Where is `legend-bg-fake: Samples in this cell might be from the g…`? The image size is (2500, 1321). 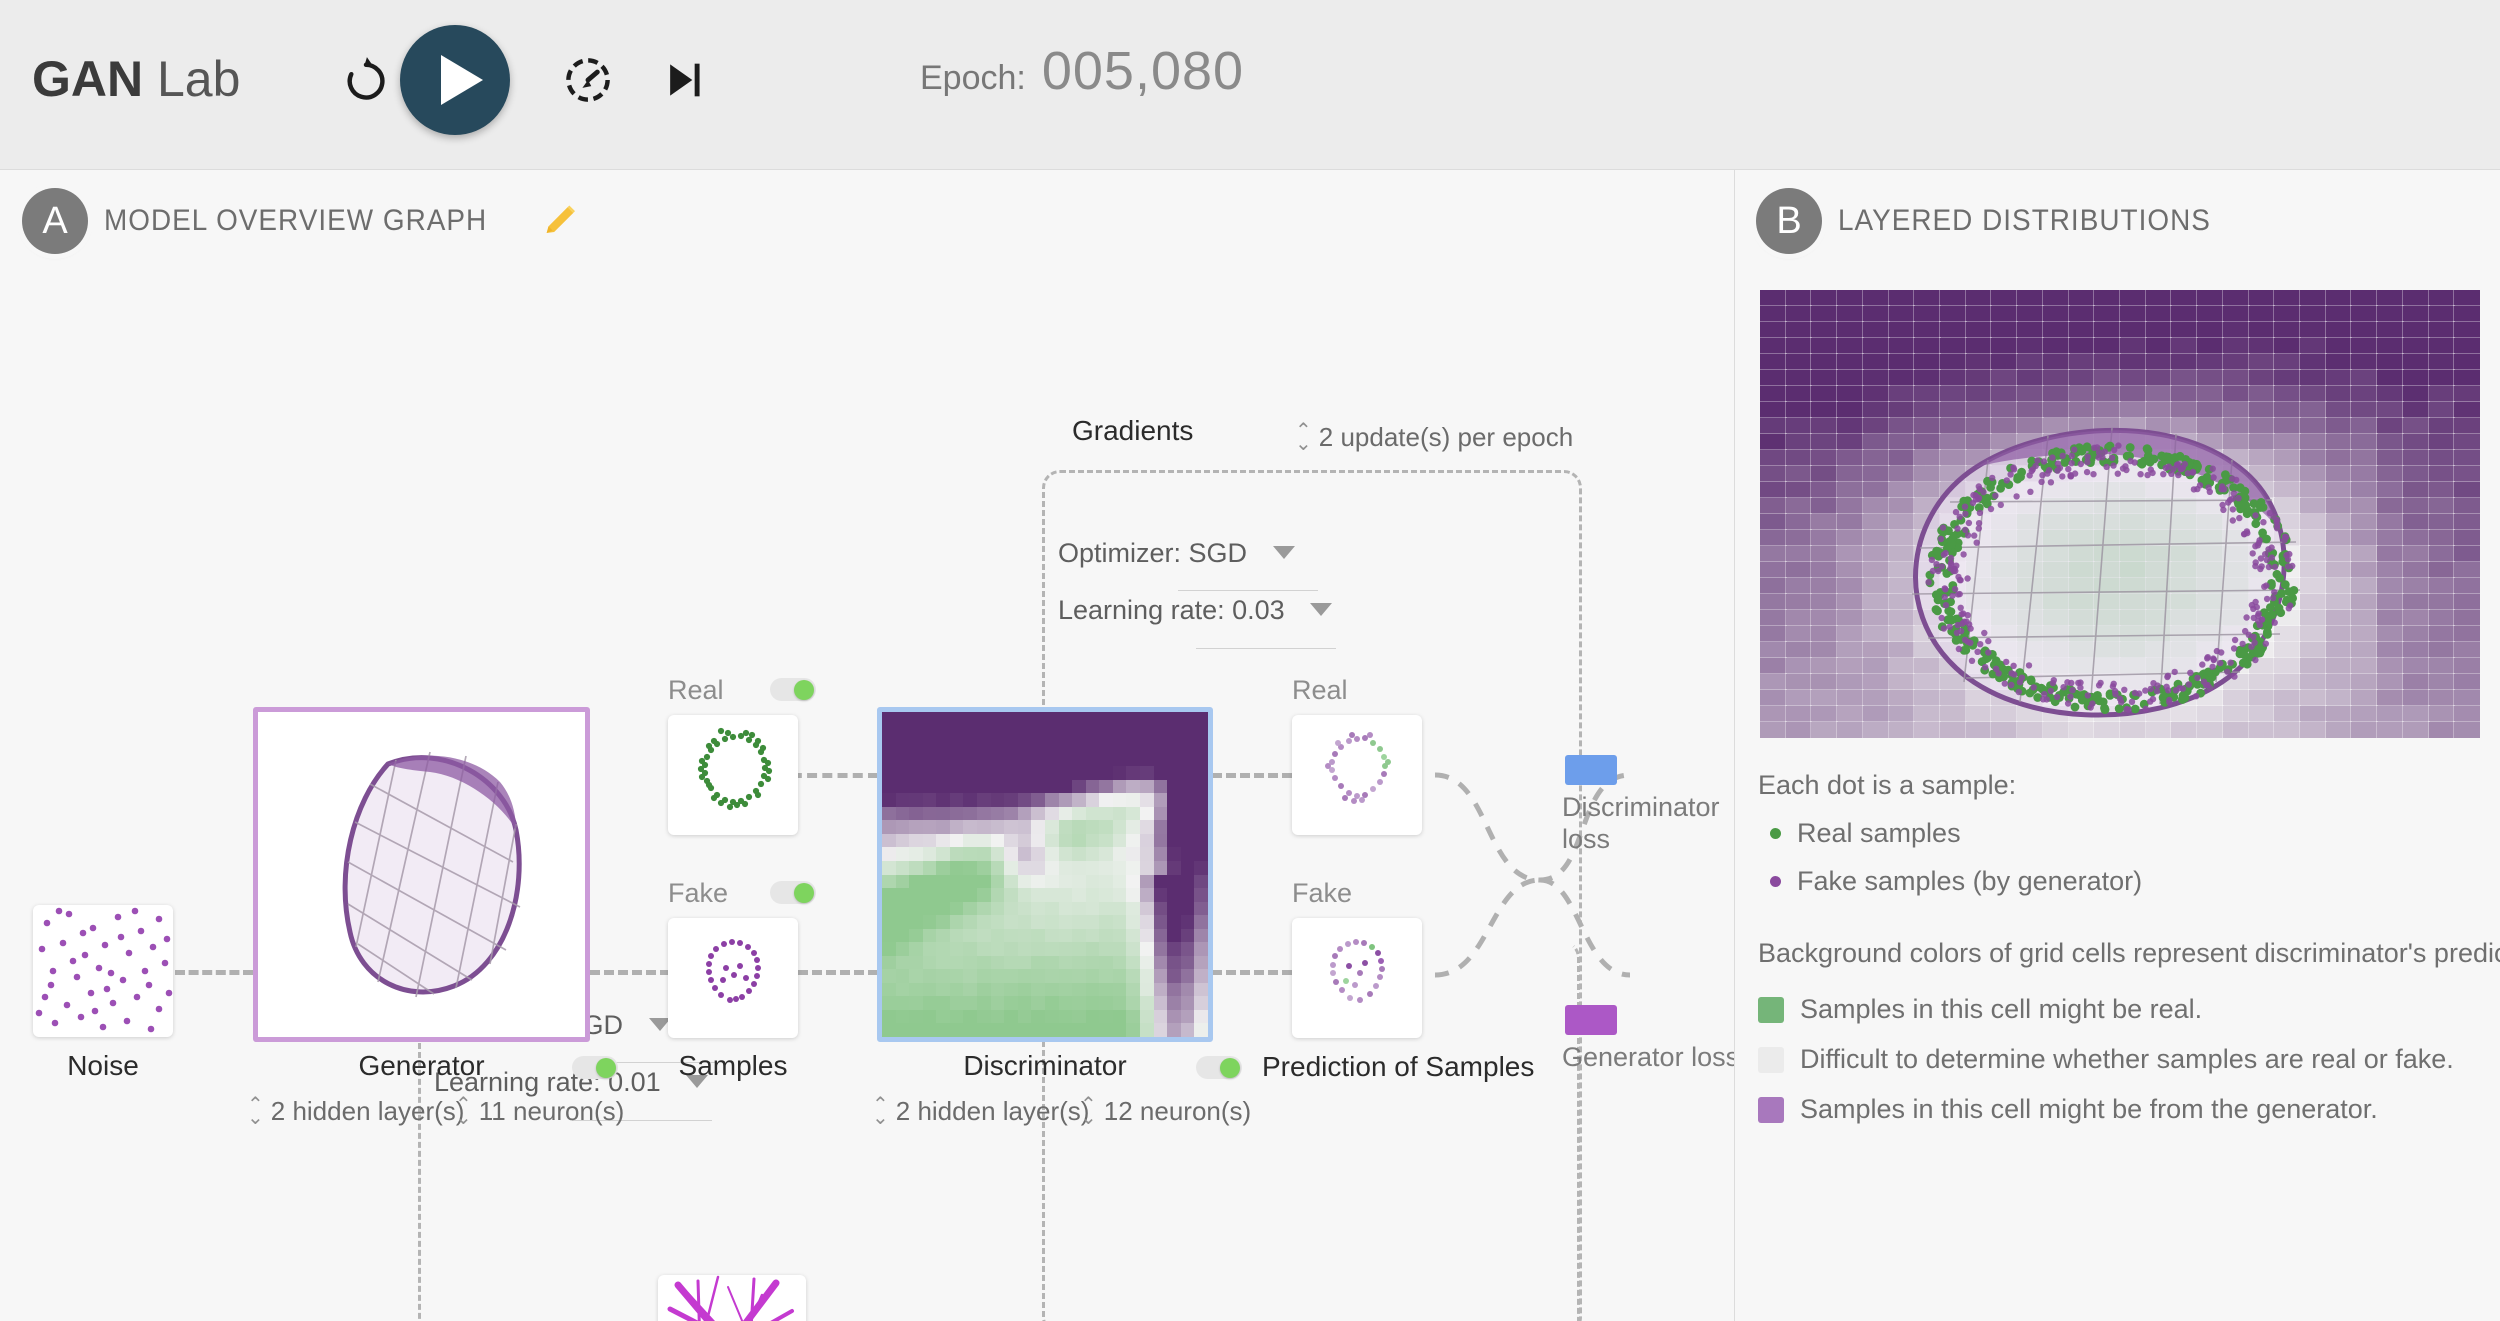 legend-bg-fake: Samples in this cell might be from the g… is located at coordinates (2068, 1109).